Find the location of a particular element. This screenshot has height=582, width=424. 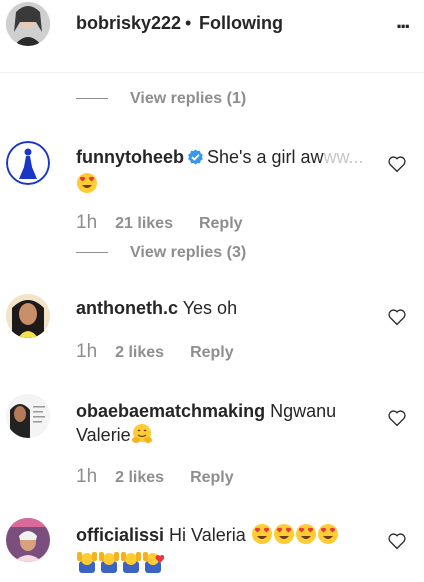

profile-avatar is located at coordinates (28, 24).